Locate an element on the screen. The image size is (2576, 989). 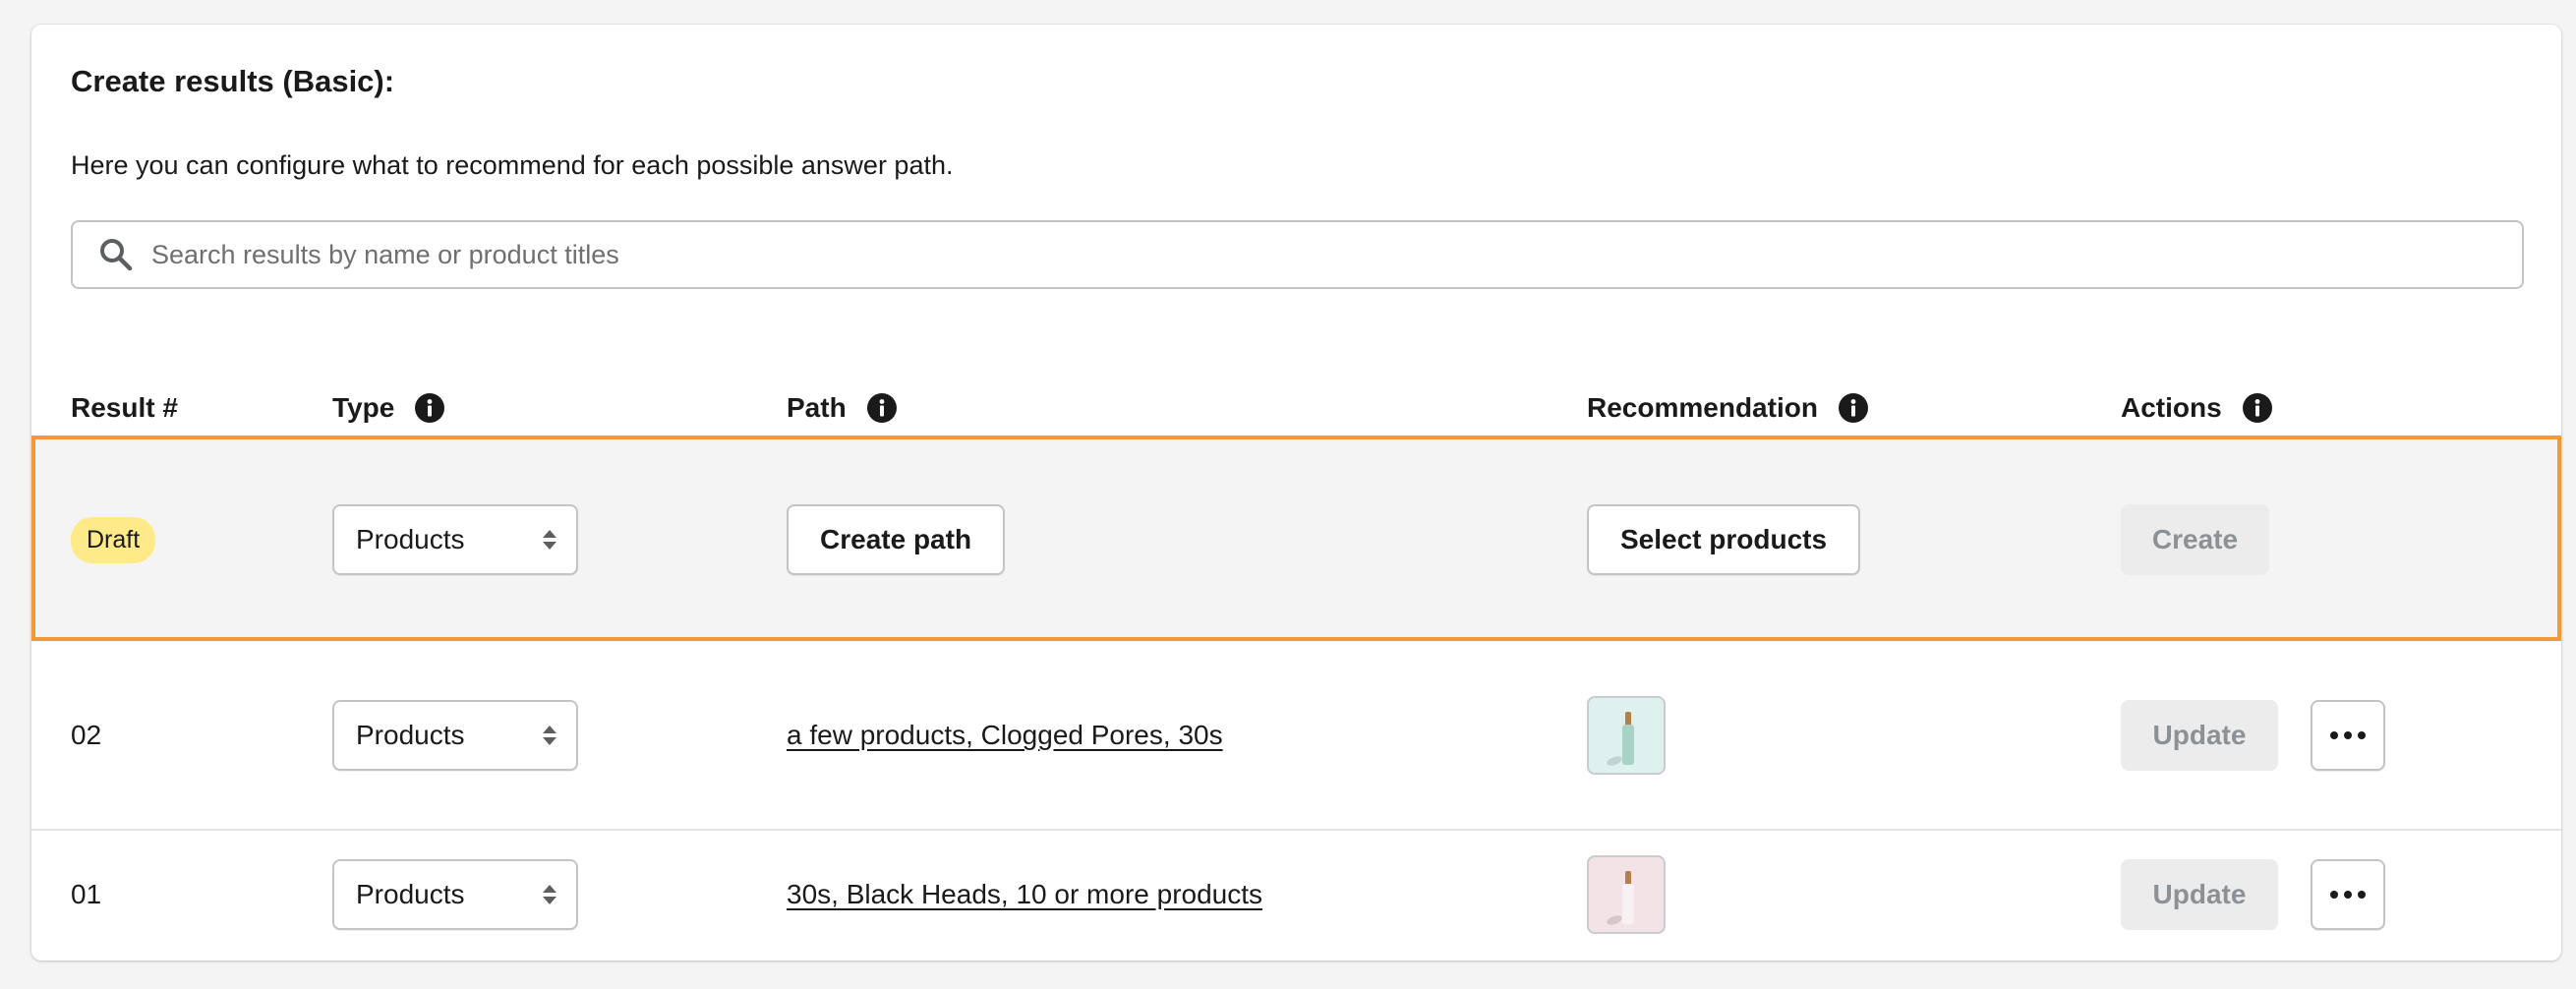
header-result-label: Result # is located at coordinates (124, 407).